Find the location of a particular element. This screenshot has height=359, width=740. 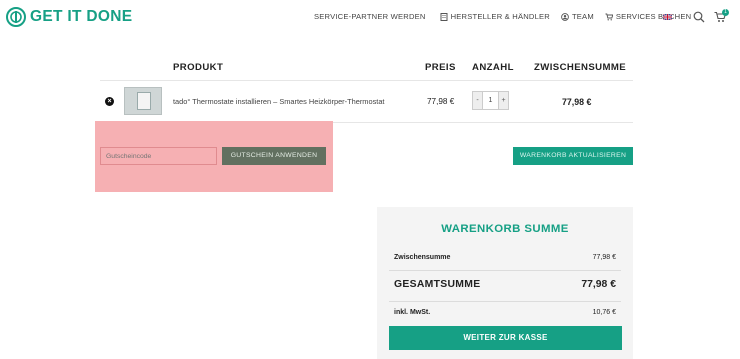

column-header-subtotal: ZWISCHENSUMME is located at coordinates (580, 67).